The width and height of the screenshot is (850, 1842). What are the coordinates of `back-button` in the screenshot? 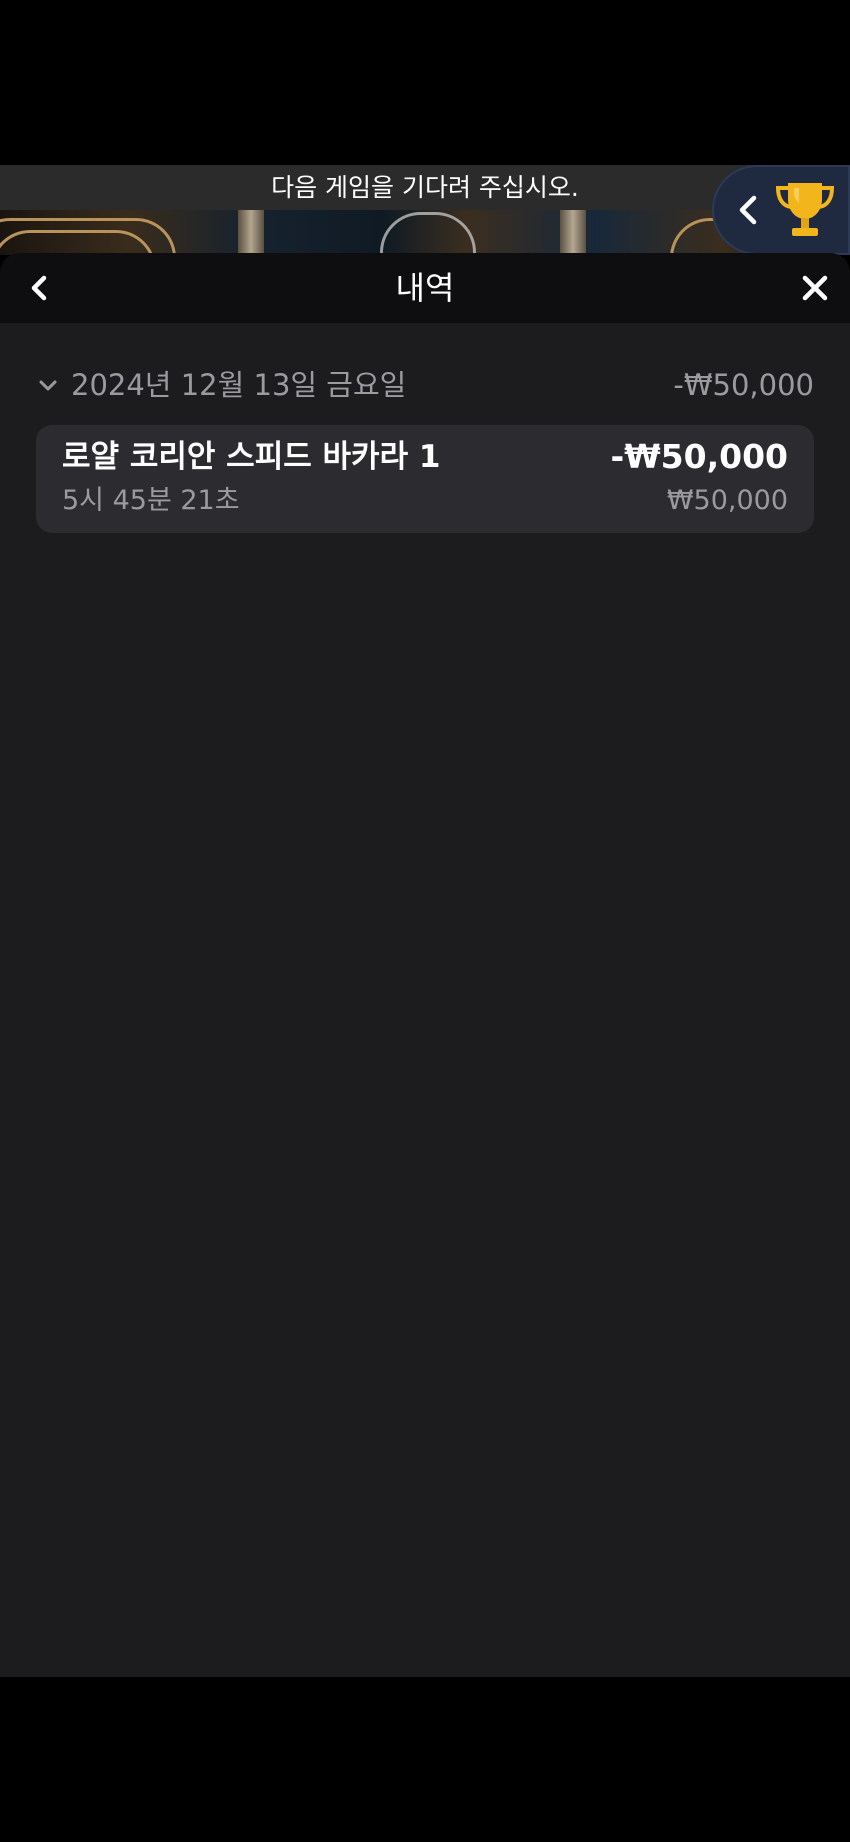 It's located at (39, 288).